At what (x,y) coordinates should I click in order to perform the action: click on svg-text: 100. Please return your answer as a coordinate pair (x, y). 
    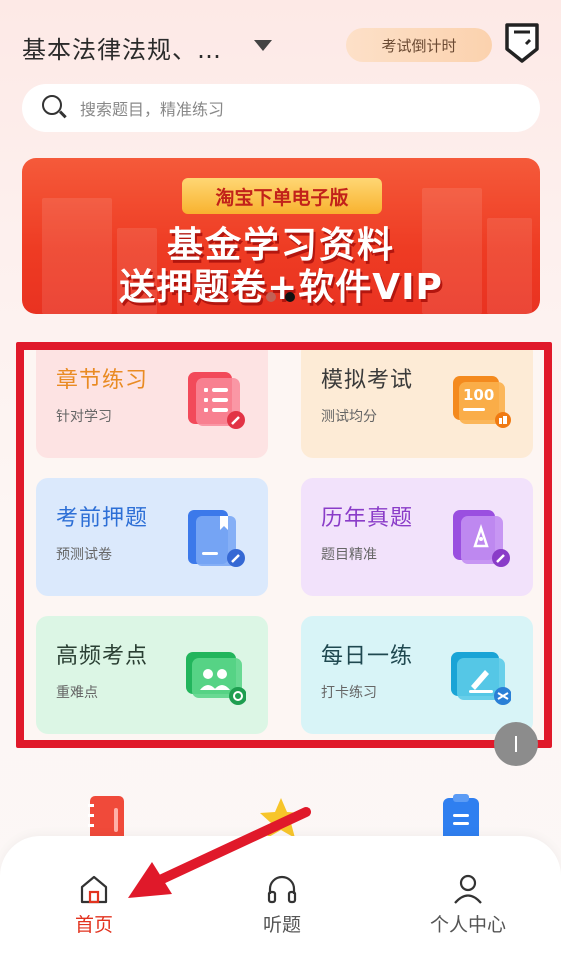
    Looking at the image, I should click on (478, 395).